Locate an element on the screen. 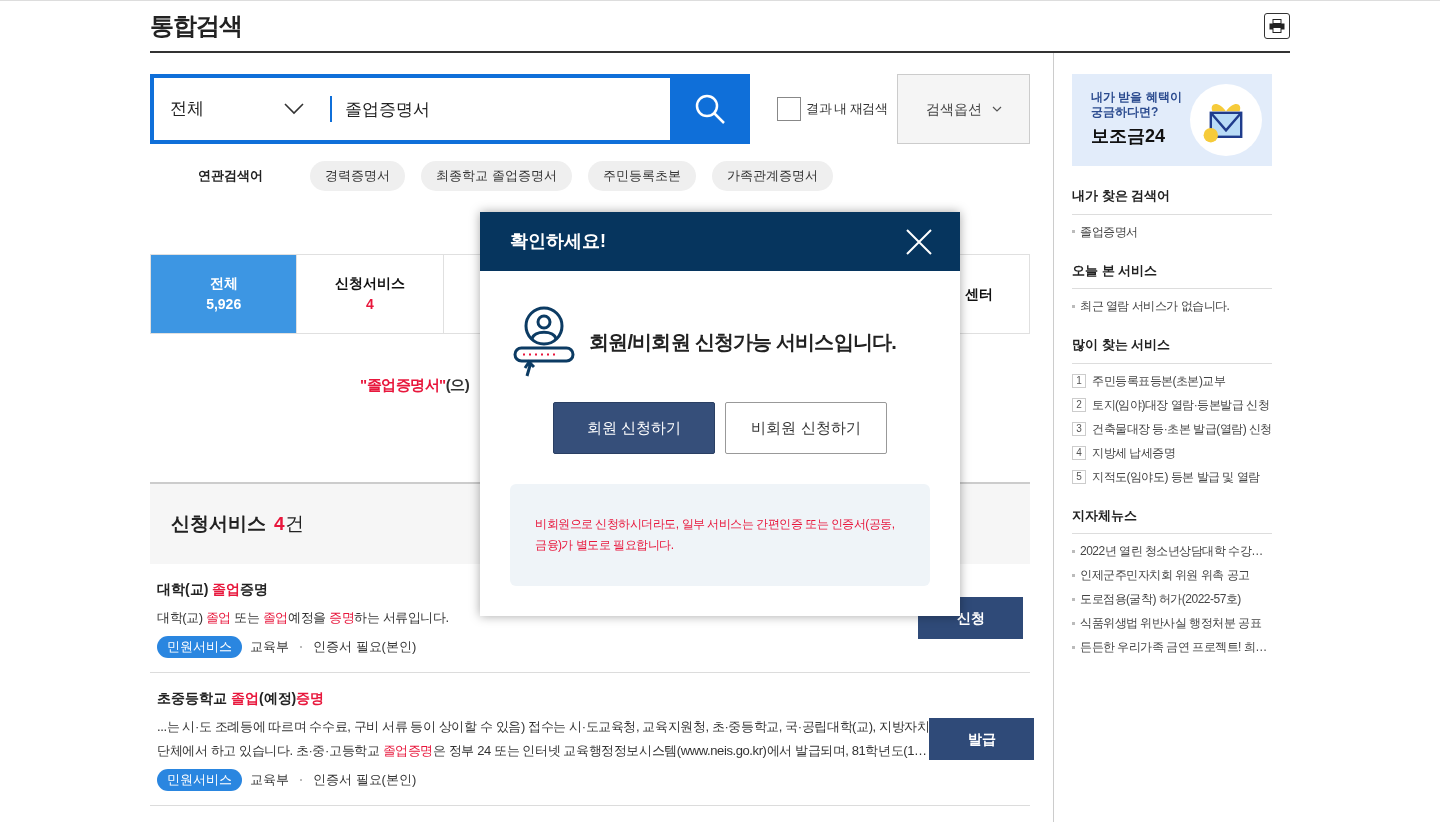 This screenshot has height=822, width=1440. section-title: 신청서비스 is located at coordinates (218, 523).